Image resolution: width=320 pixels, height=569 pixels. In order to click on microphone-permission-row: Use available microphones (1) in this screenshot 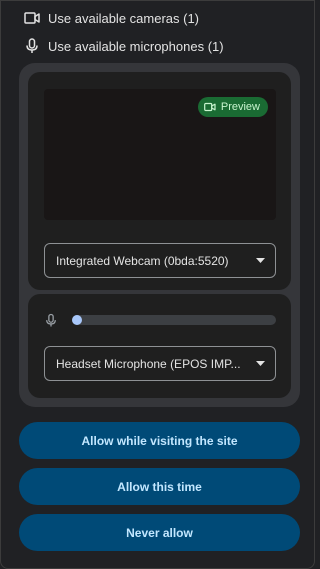, I will do `click(123, 46)`.